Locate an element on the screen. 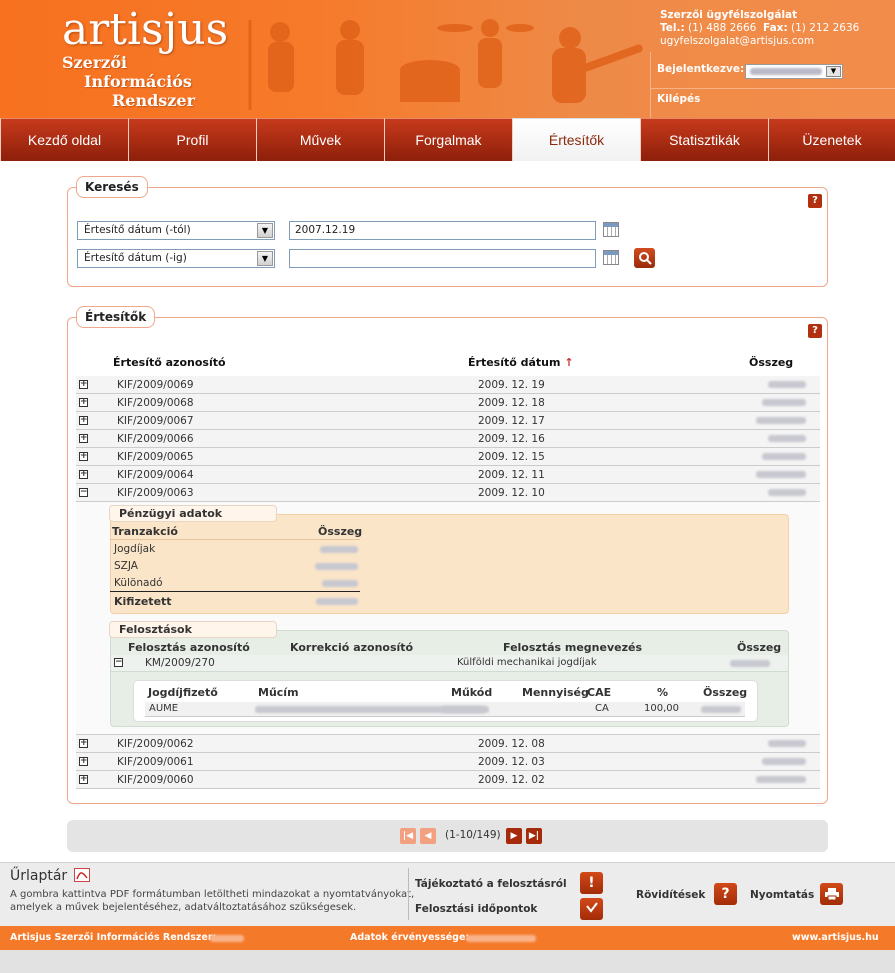 The width and height of the screenshot is (895, 973). notice-id: KIF/2009/0067 is located at coordinates (155, 421).